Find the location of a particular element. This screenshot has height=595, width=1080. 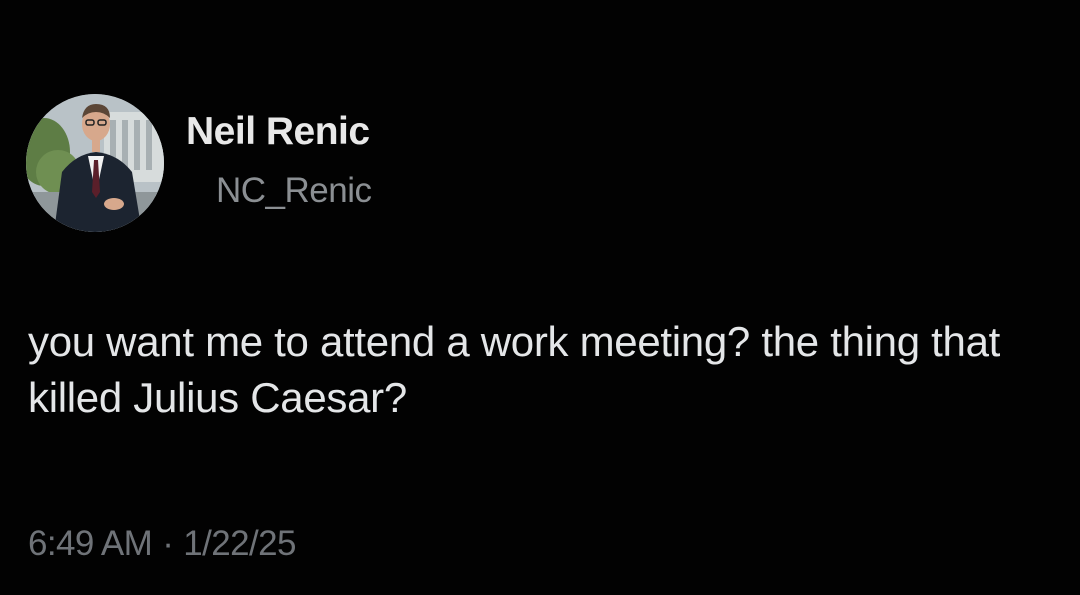

tweet-timestamp: 6:49 AM · 1/22/25 is located at coordinates (162, 544).